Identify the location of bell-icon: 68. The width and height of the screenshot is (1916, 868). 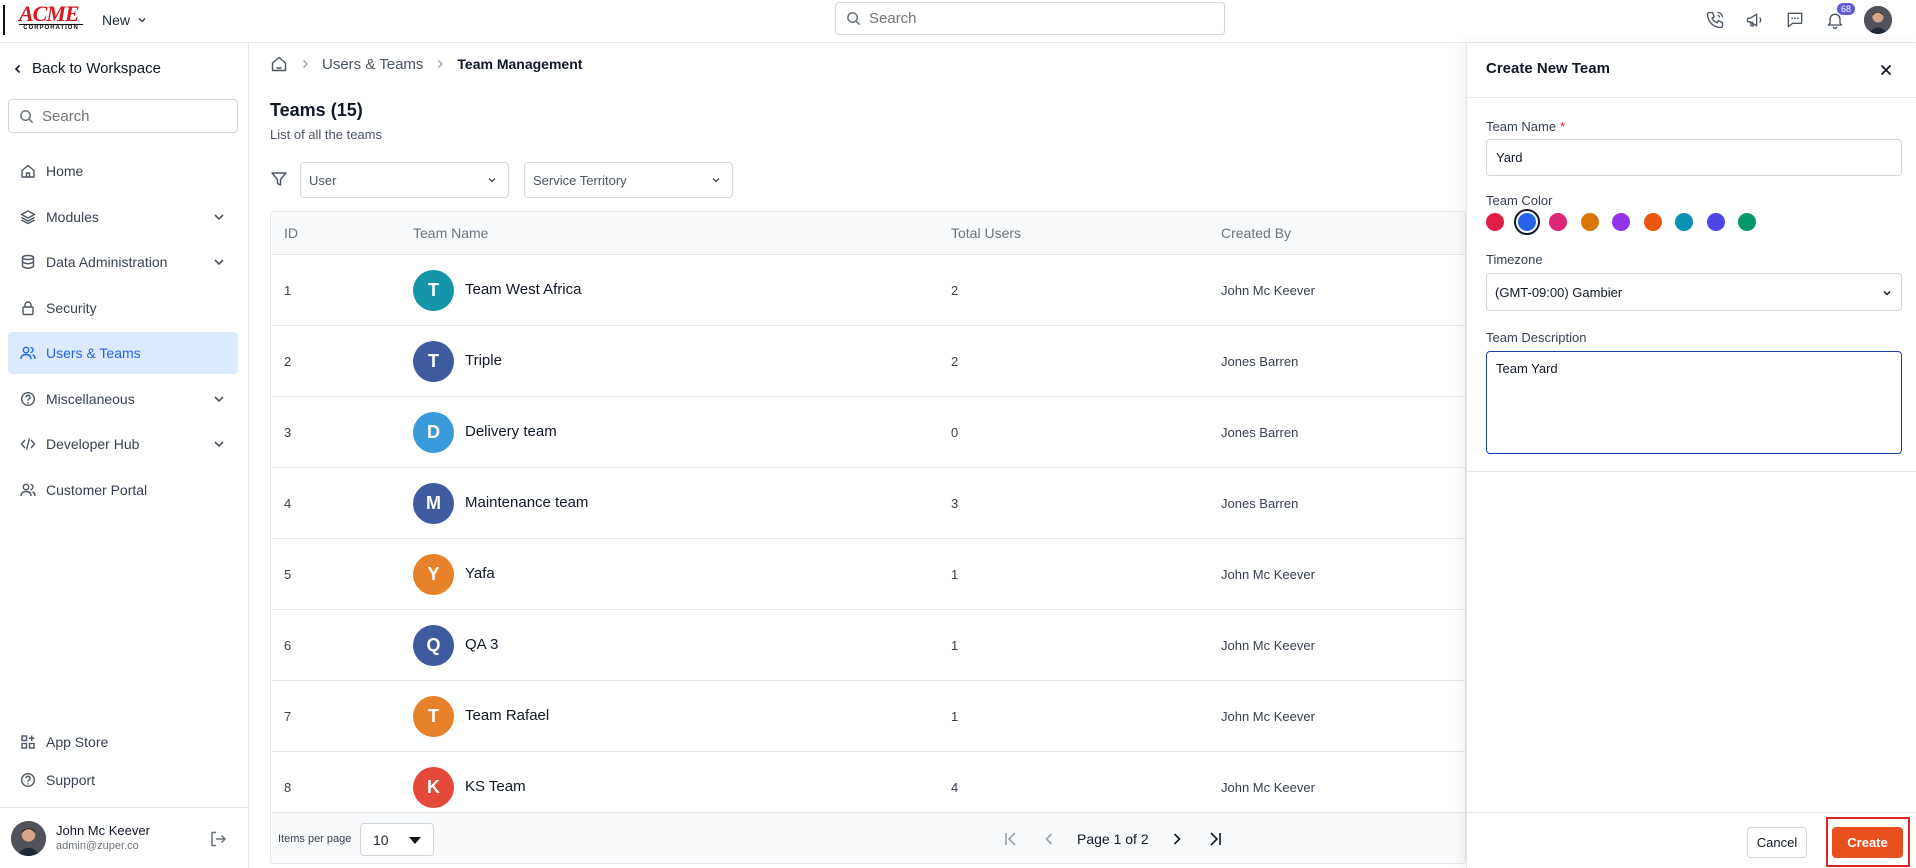
(1839, 17).